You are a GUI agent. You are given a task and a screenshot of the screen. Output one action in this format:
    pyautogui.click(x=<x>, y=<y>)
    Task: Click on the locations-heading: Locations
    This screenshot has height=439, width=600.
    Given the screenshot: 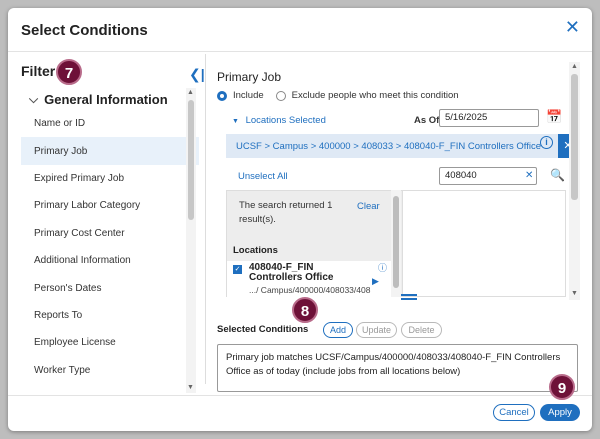 What is the action you would take?
    pyautogui.click(x=255, y=250)
    